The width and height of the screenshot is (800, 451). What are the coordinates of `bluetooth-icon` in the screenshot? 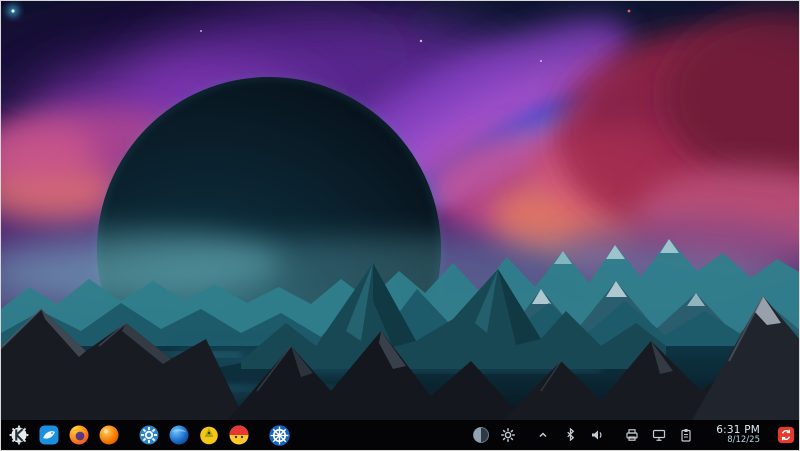 It's located at (570, 435).